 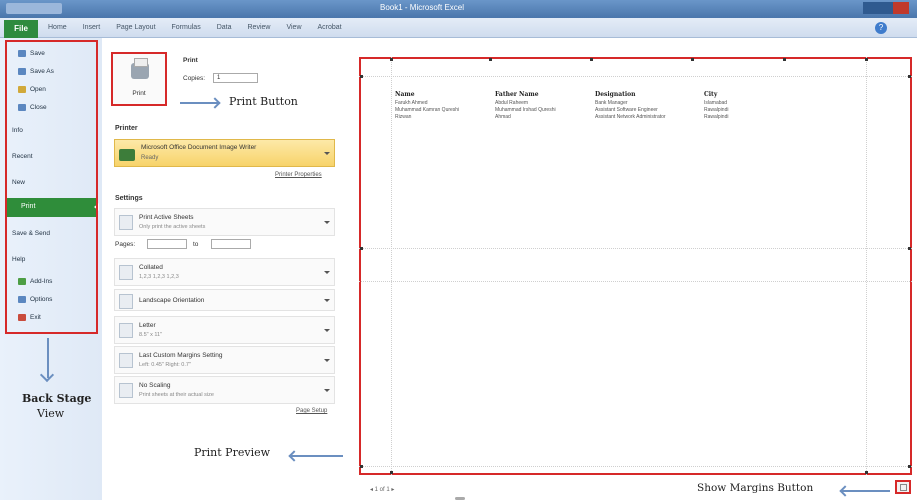 What do you see at coordinates (293, 27) in the screenshot?
I see `tab-view: View` at bounding box center [293, 27].